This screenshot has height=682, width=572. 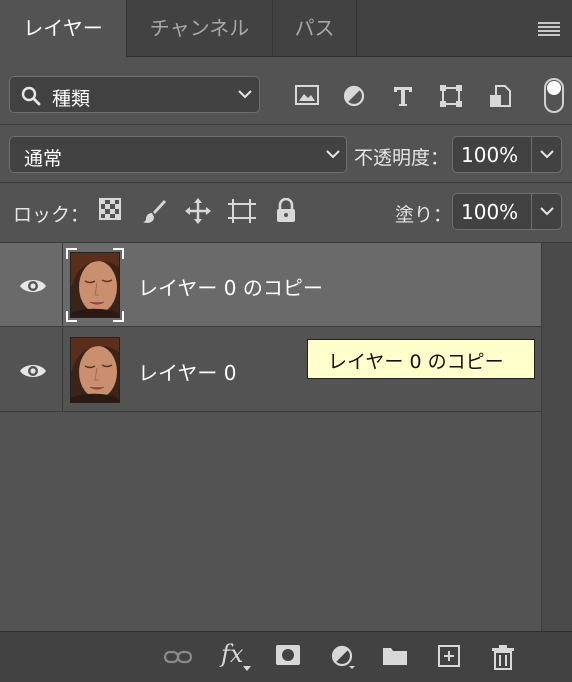 I want to click on lock-position-icon, so click(x=198, y=211).